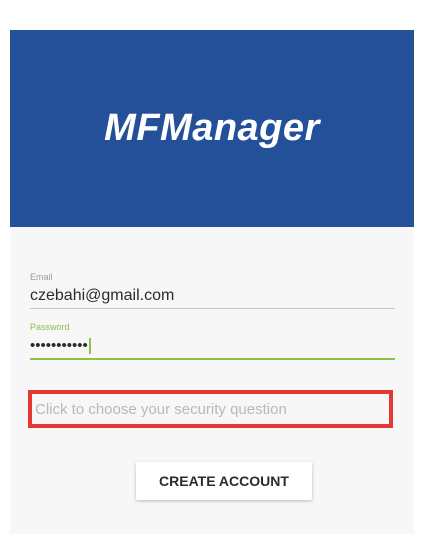 This screenshot has height=534, width=423. What do you see at coordinates (212, 359) in the screenshot?
I see `password-underline` at bounding box center [212, 359].